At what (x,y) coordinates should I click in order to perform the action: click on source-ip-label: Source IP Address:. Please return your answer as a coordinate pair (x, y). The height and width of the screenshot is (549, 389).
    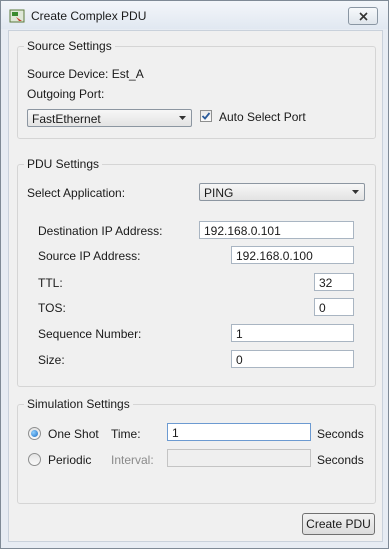
    Looking at the image, I should click on (89, 256).